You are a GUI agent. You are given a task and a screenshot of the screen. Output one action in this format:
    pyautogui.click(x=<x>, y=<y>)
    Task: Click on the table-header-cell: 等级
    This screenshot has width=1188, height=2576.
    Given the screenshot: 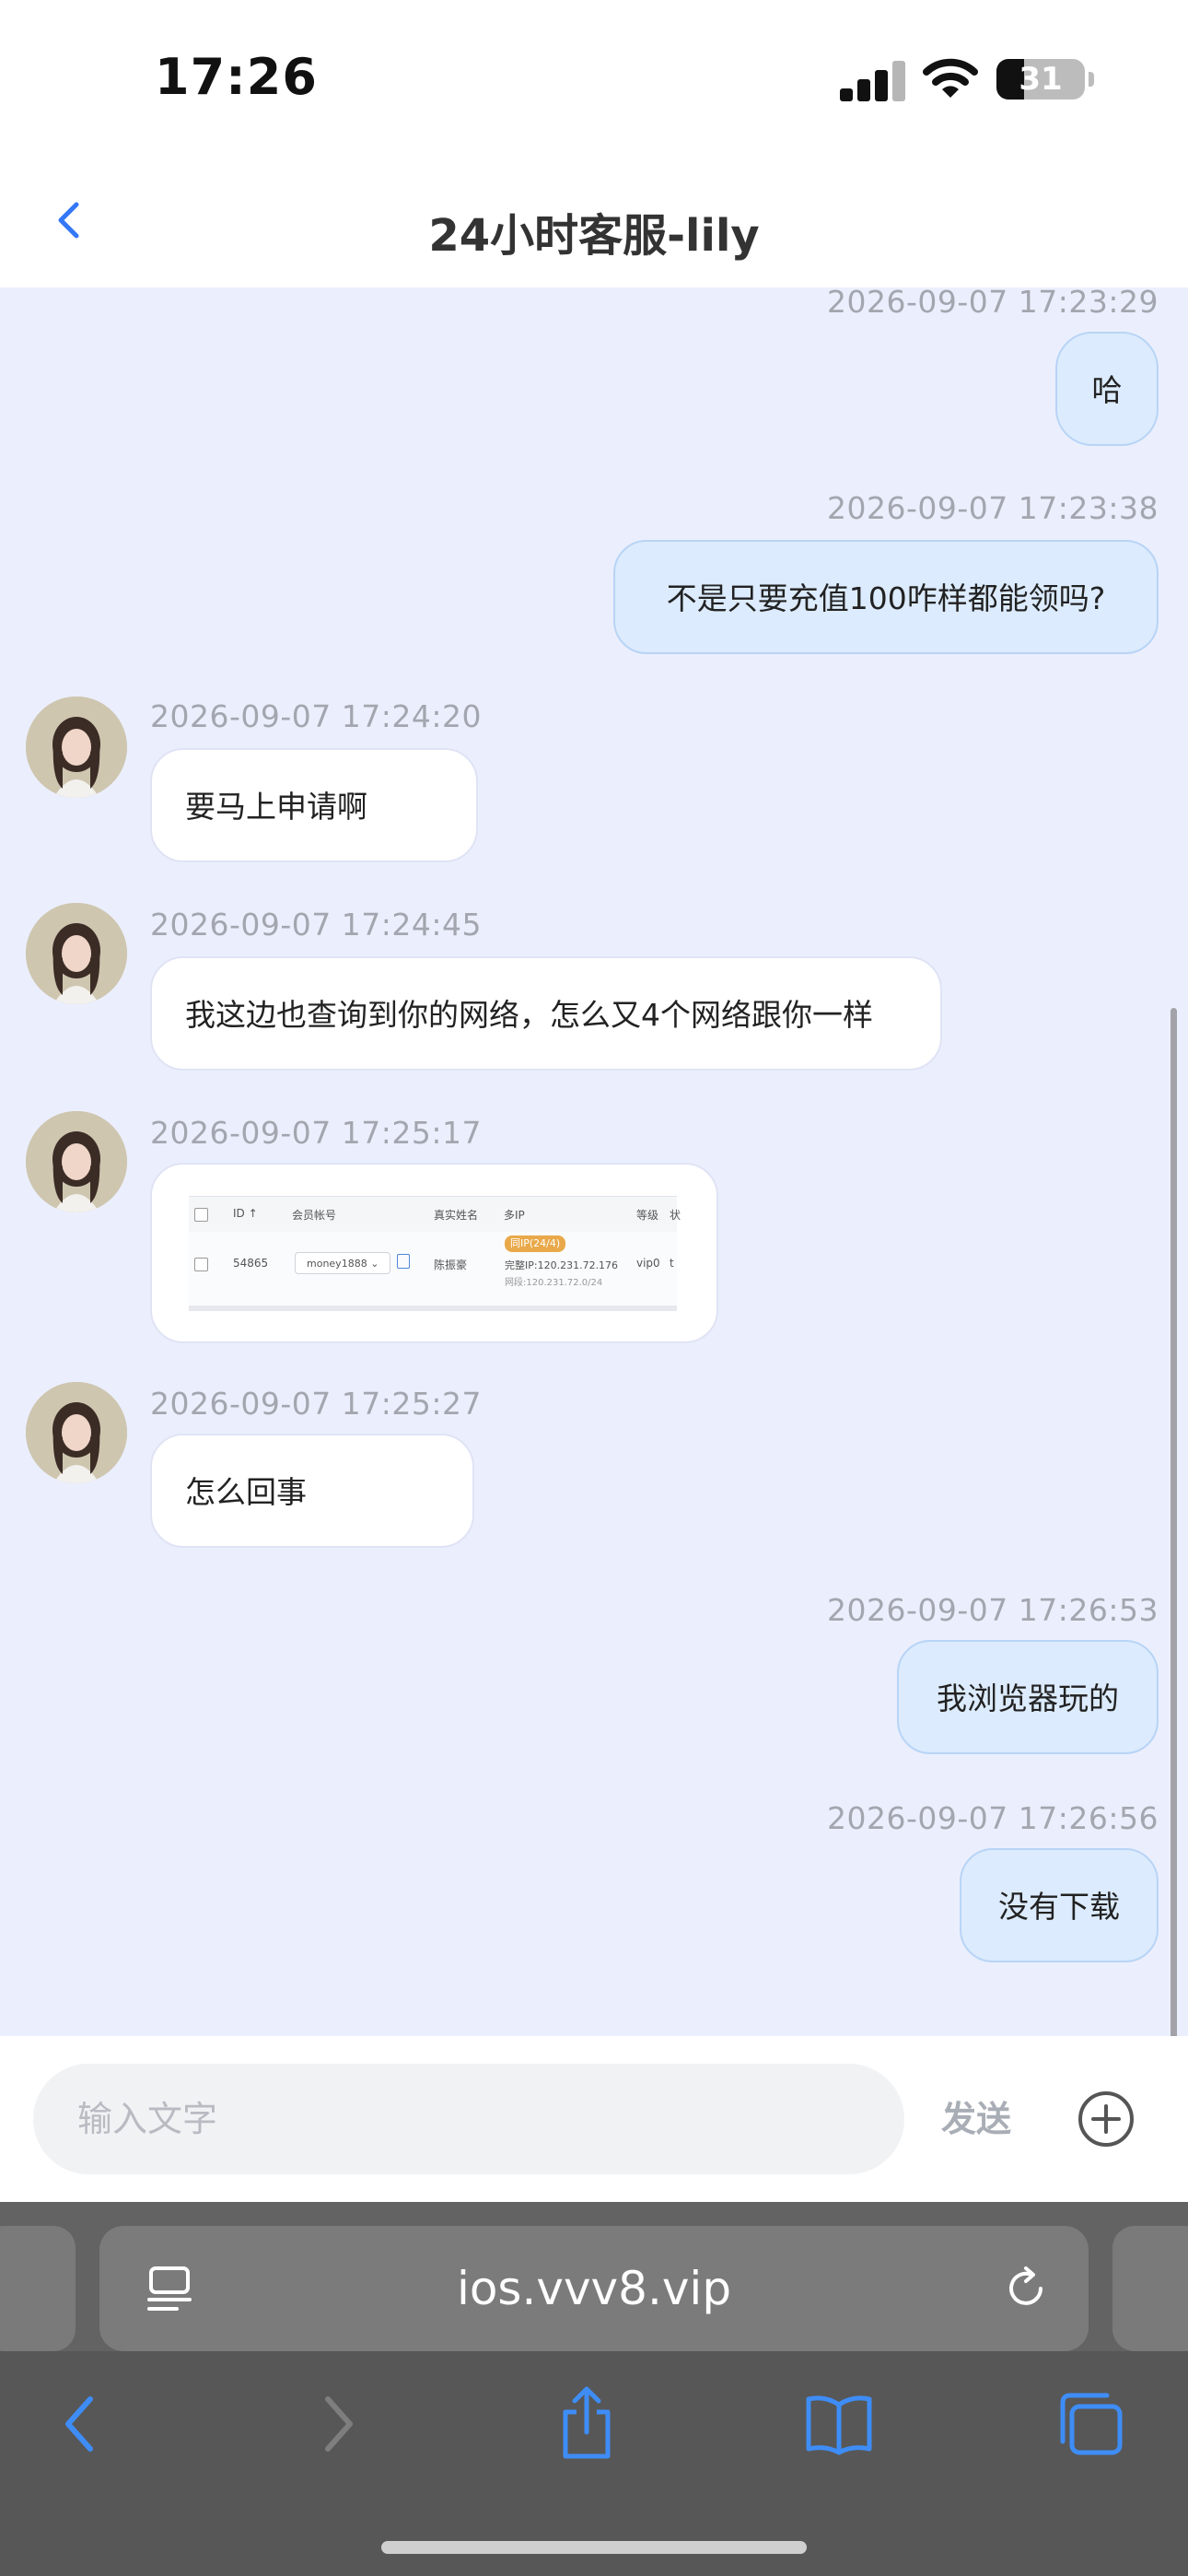 What is the action you would take?
    pyautogui.click(x=647, y=1215)
    